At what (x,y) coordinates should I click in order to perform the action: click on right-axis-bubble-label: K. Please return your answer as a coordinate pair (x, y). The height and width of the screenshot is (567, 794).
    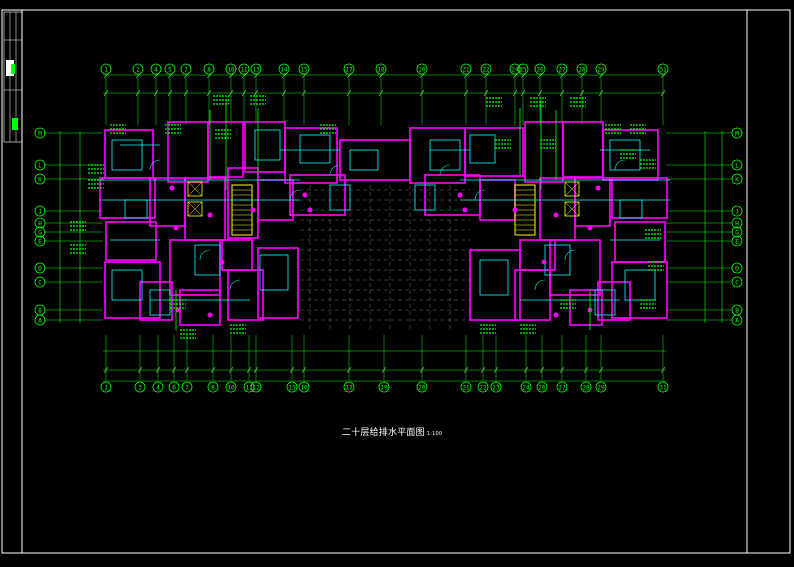
    Looking at the image, I should click on (737, 180).